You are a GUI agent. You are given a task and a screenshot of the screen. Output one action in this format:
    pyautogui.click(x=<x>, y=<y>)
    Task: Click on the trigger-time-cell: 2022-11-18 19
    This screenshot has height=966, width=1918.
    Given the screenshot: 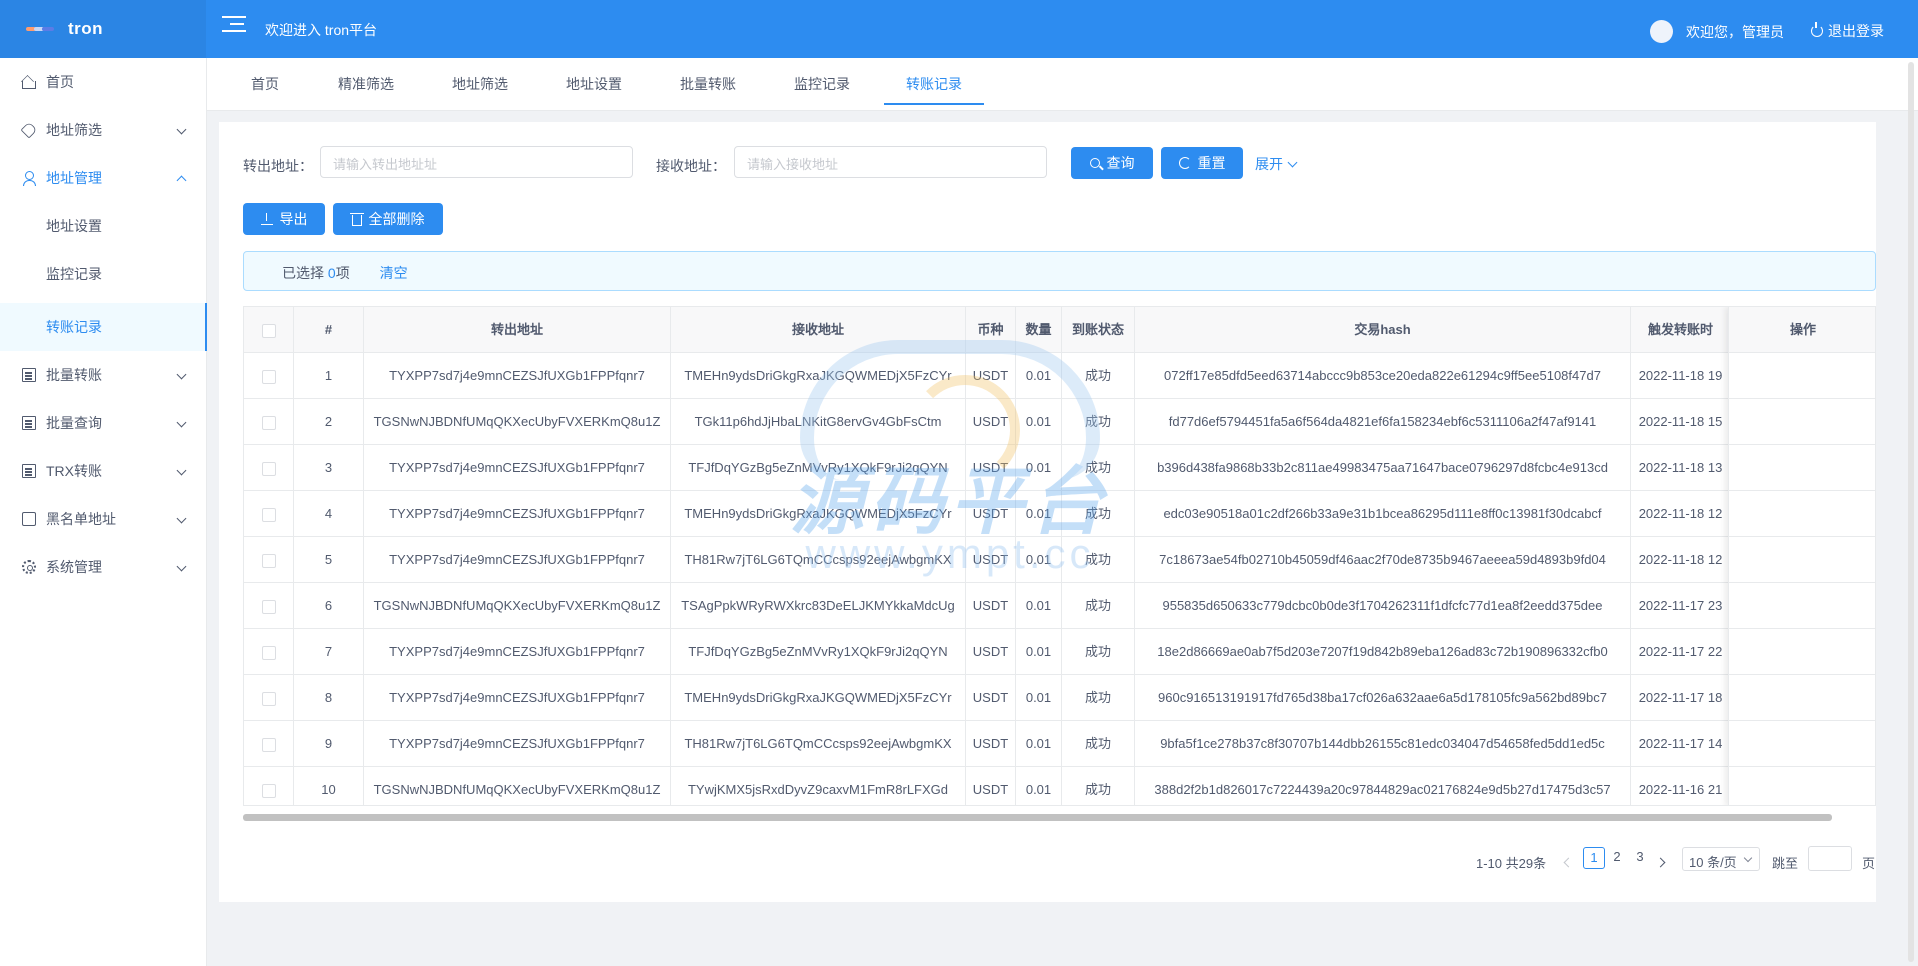 What is the action you would take?
    pyautogui.click(x=1681, y=375)
    